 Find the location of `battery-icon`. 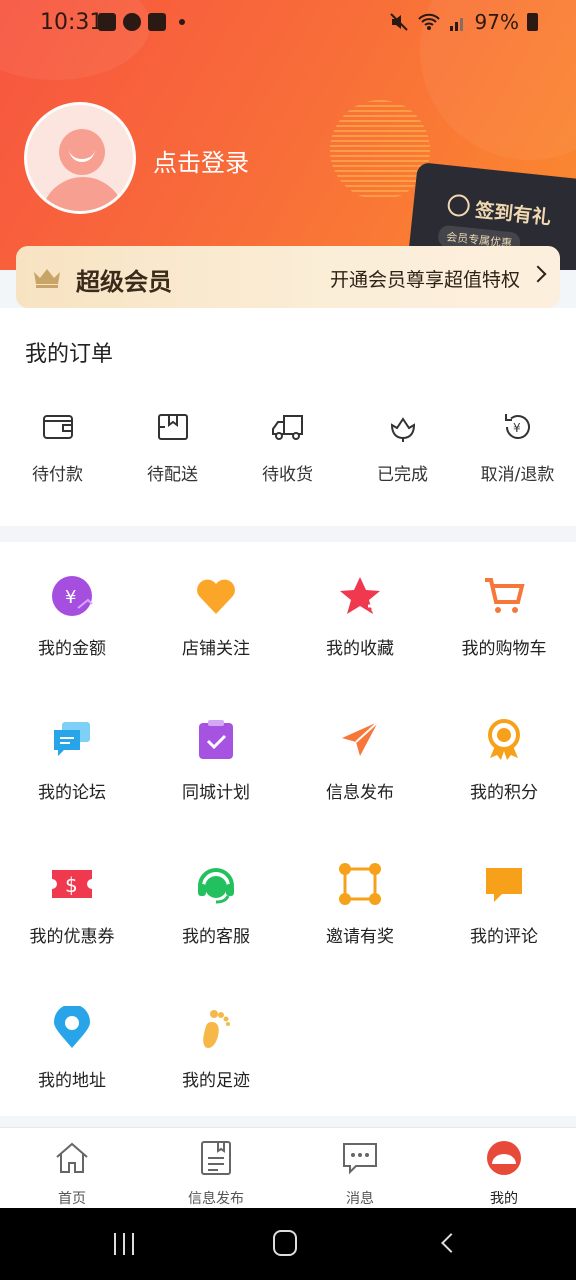

battery-icon is located at coordinates (532, 22).